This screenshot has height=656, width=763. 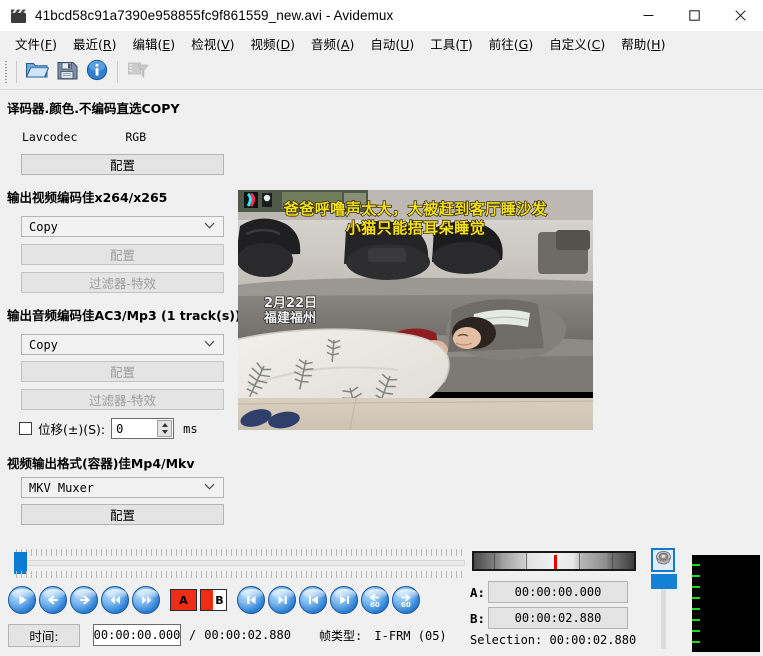 What do you see at coordinates (225, 44) in the screenshot?
I see `menu-view-mnemonic: V` at bounding box center [225, 44].